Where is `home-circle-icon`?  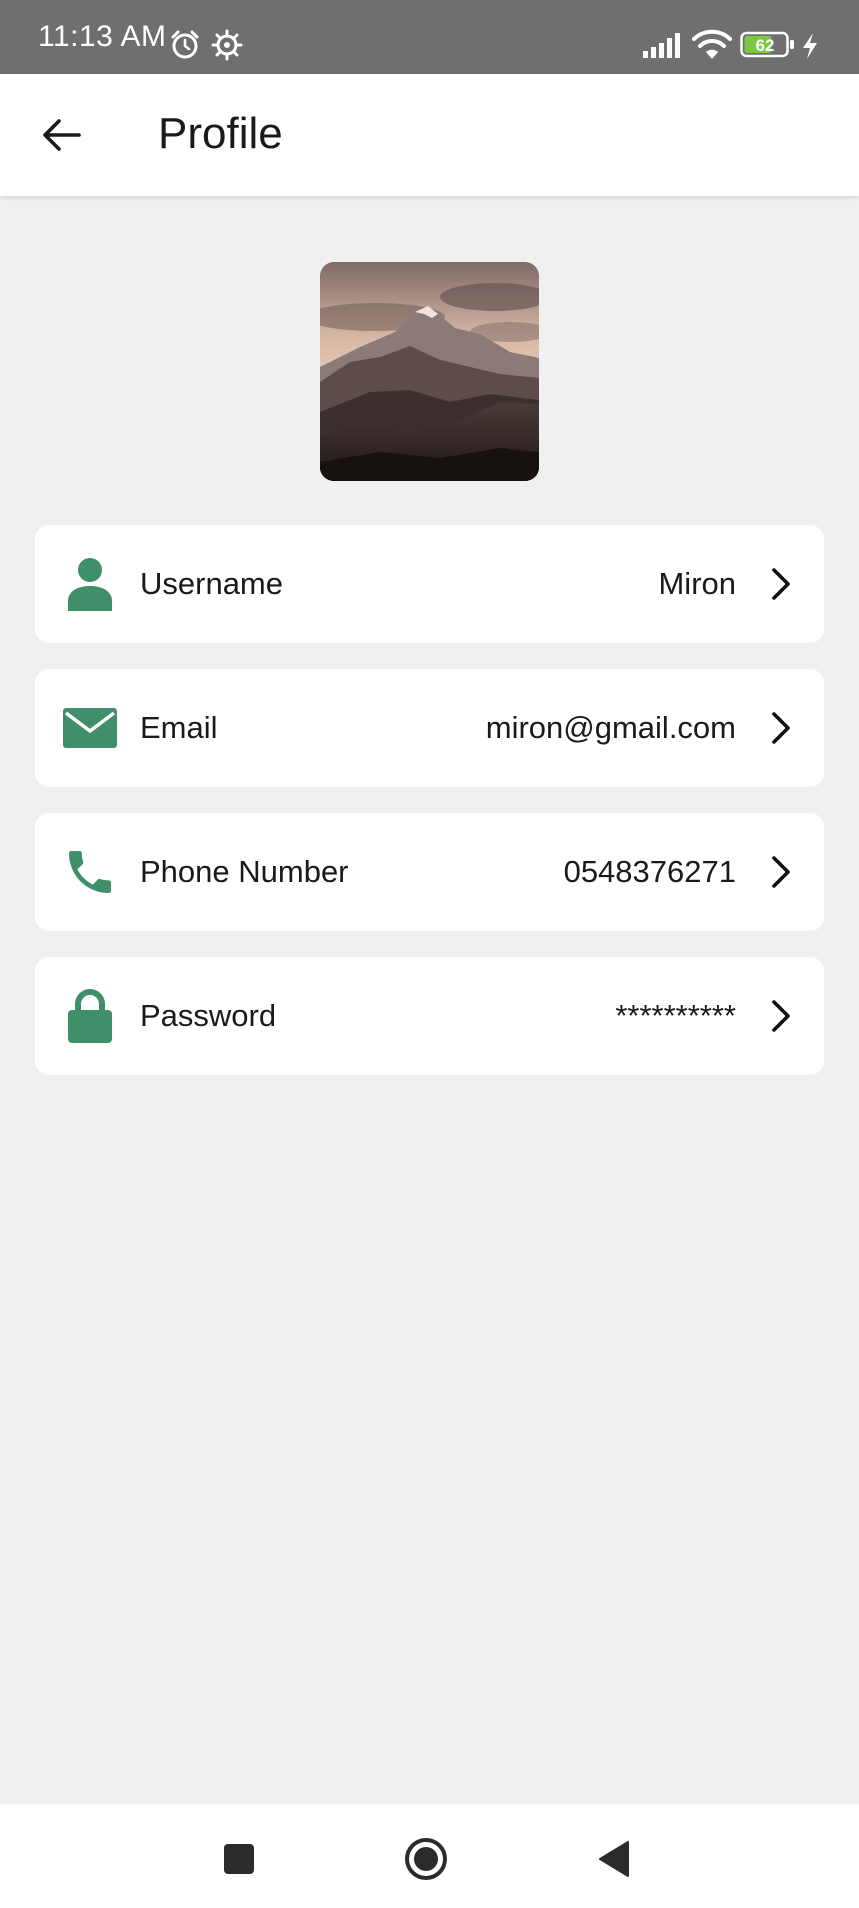 home-circle-icon is located at coordinates (426, 1859).